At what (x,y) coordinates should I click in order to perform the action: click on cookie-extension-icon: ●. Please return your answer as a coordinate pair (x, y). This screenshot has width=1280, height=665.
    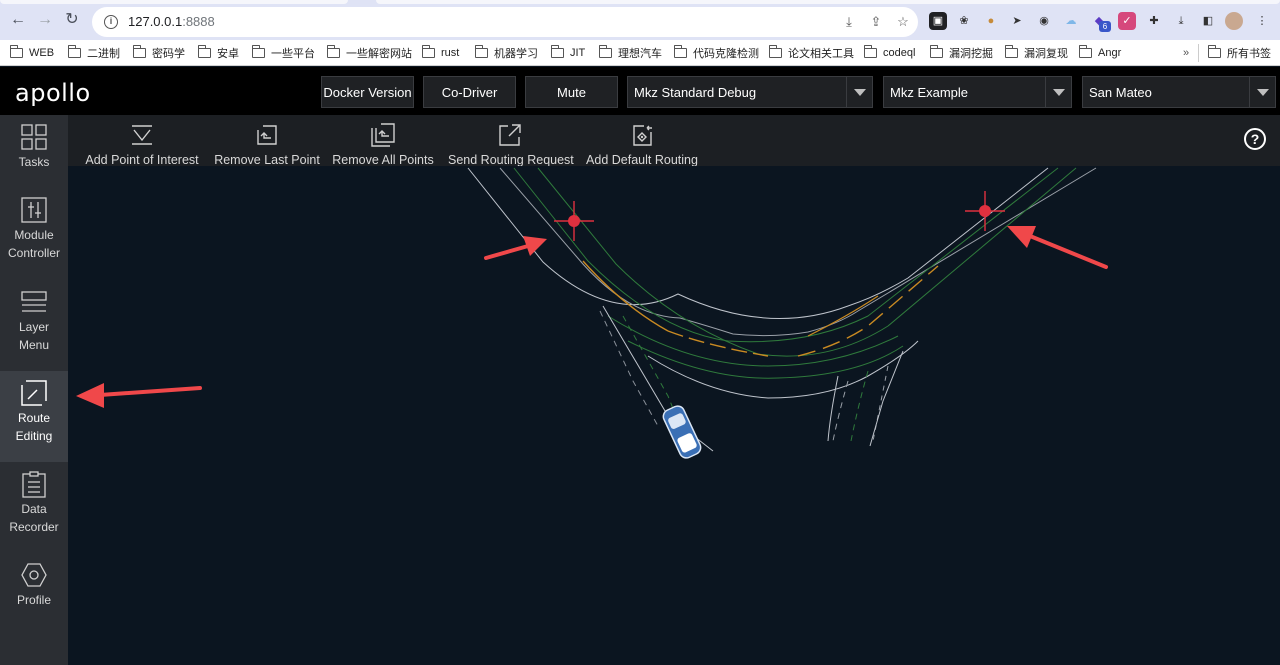
    Looking at the image, I should click on (991, 21).